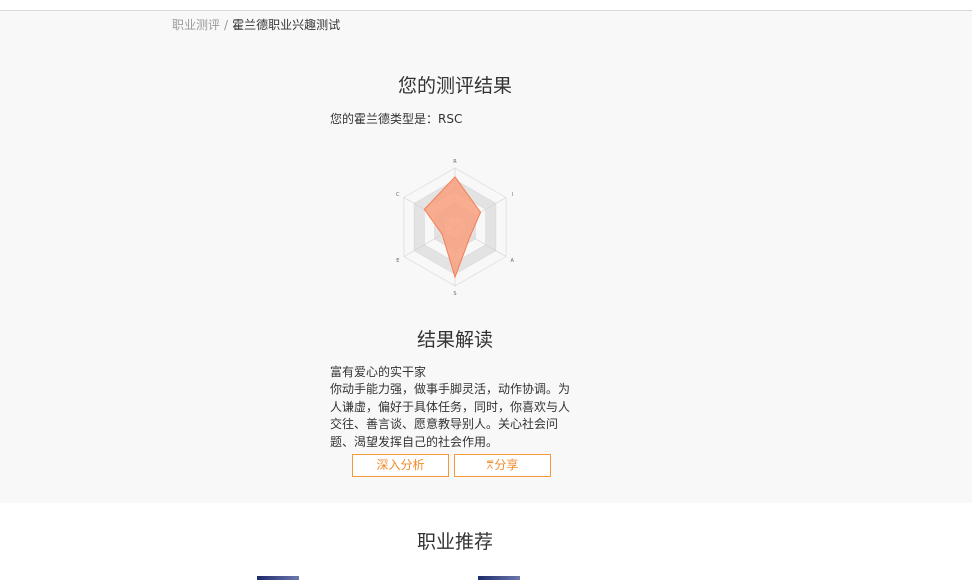 This screenshot has width=972, height=580. Describe the element at coordinates (454, 86) in the screenshot. I see `result-title: 您的测评结果` at that location.